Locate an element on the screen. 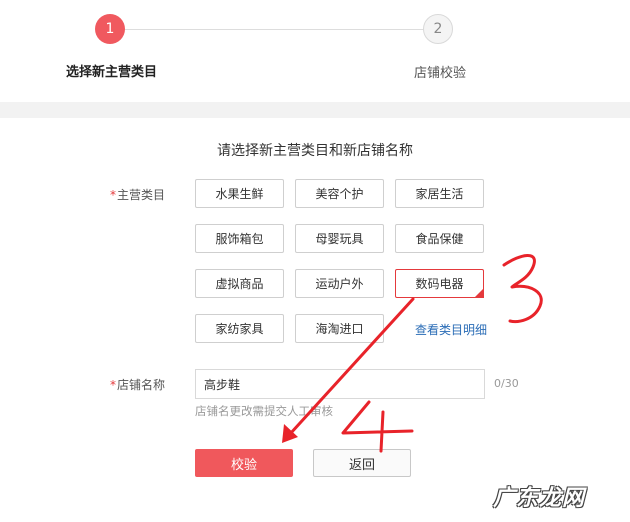  shop-name-counter: 0/30 is located at coordinates (506, 383).